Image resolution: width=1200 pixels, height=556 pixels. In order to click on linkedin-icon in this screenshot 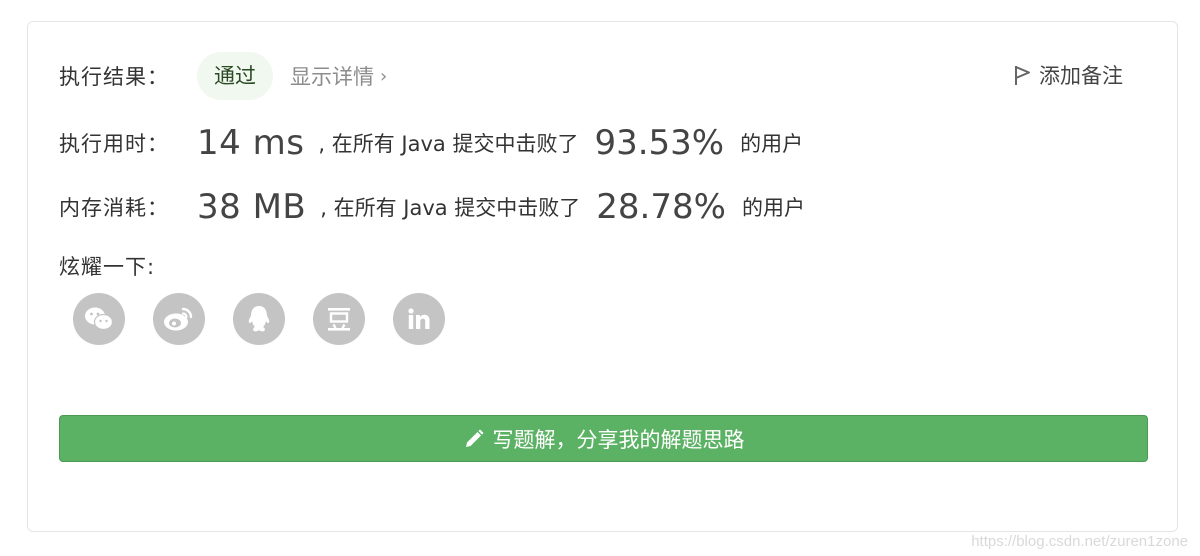, I will do `click(419, 318)`.